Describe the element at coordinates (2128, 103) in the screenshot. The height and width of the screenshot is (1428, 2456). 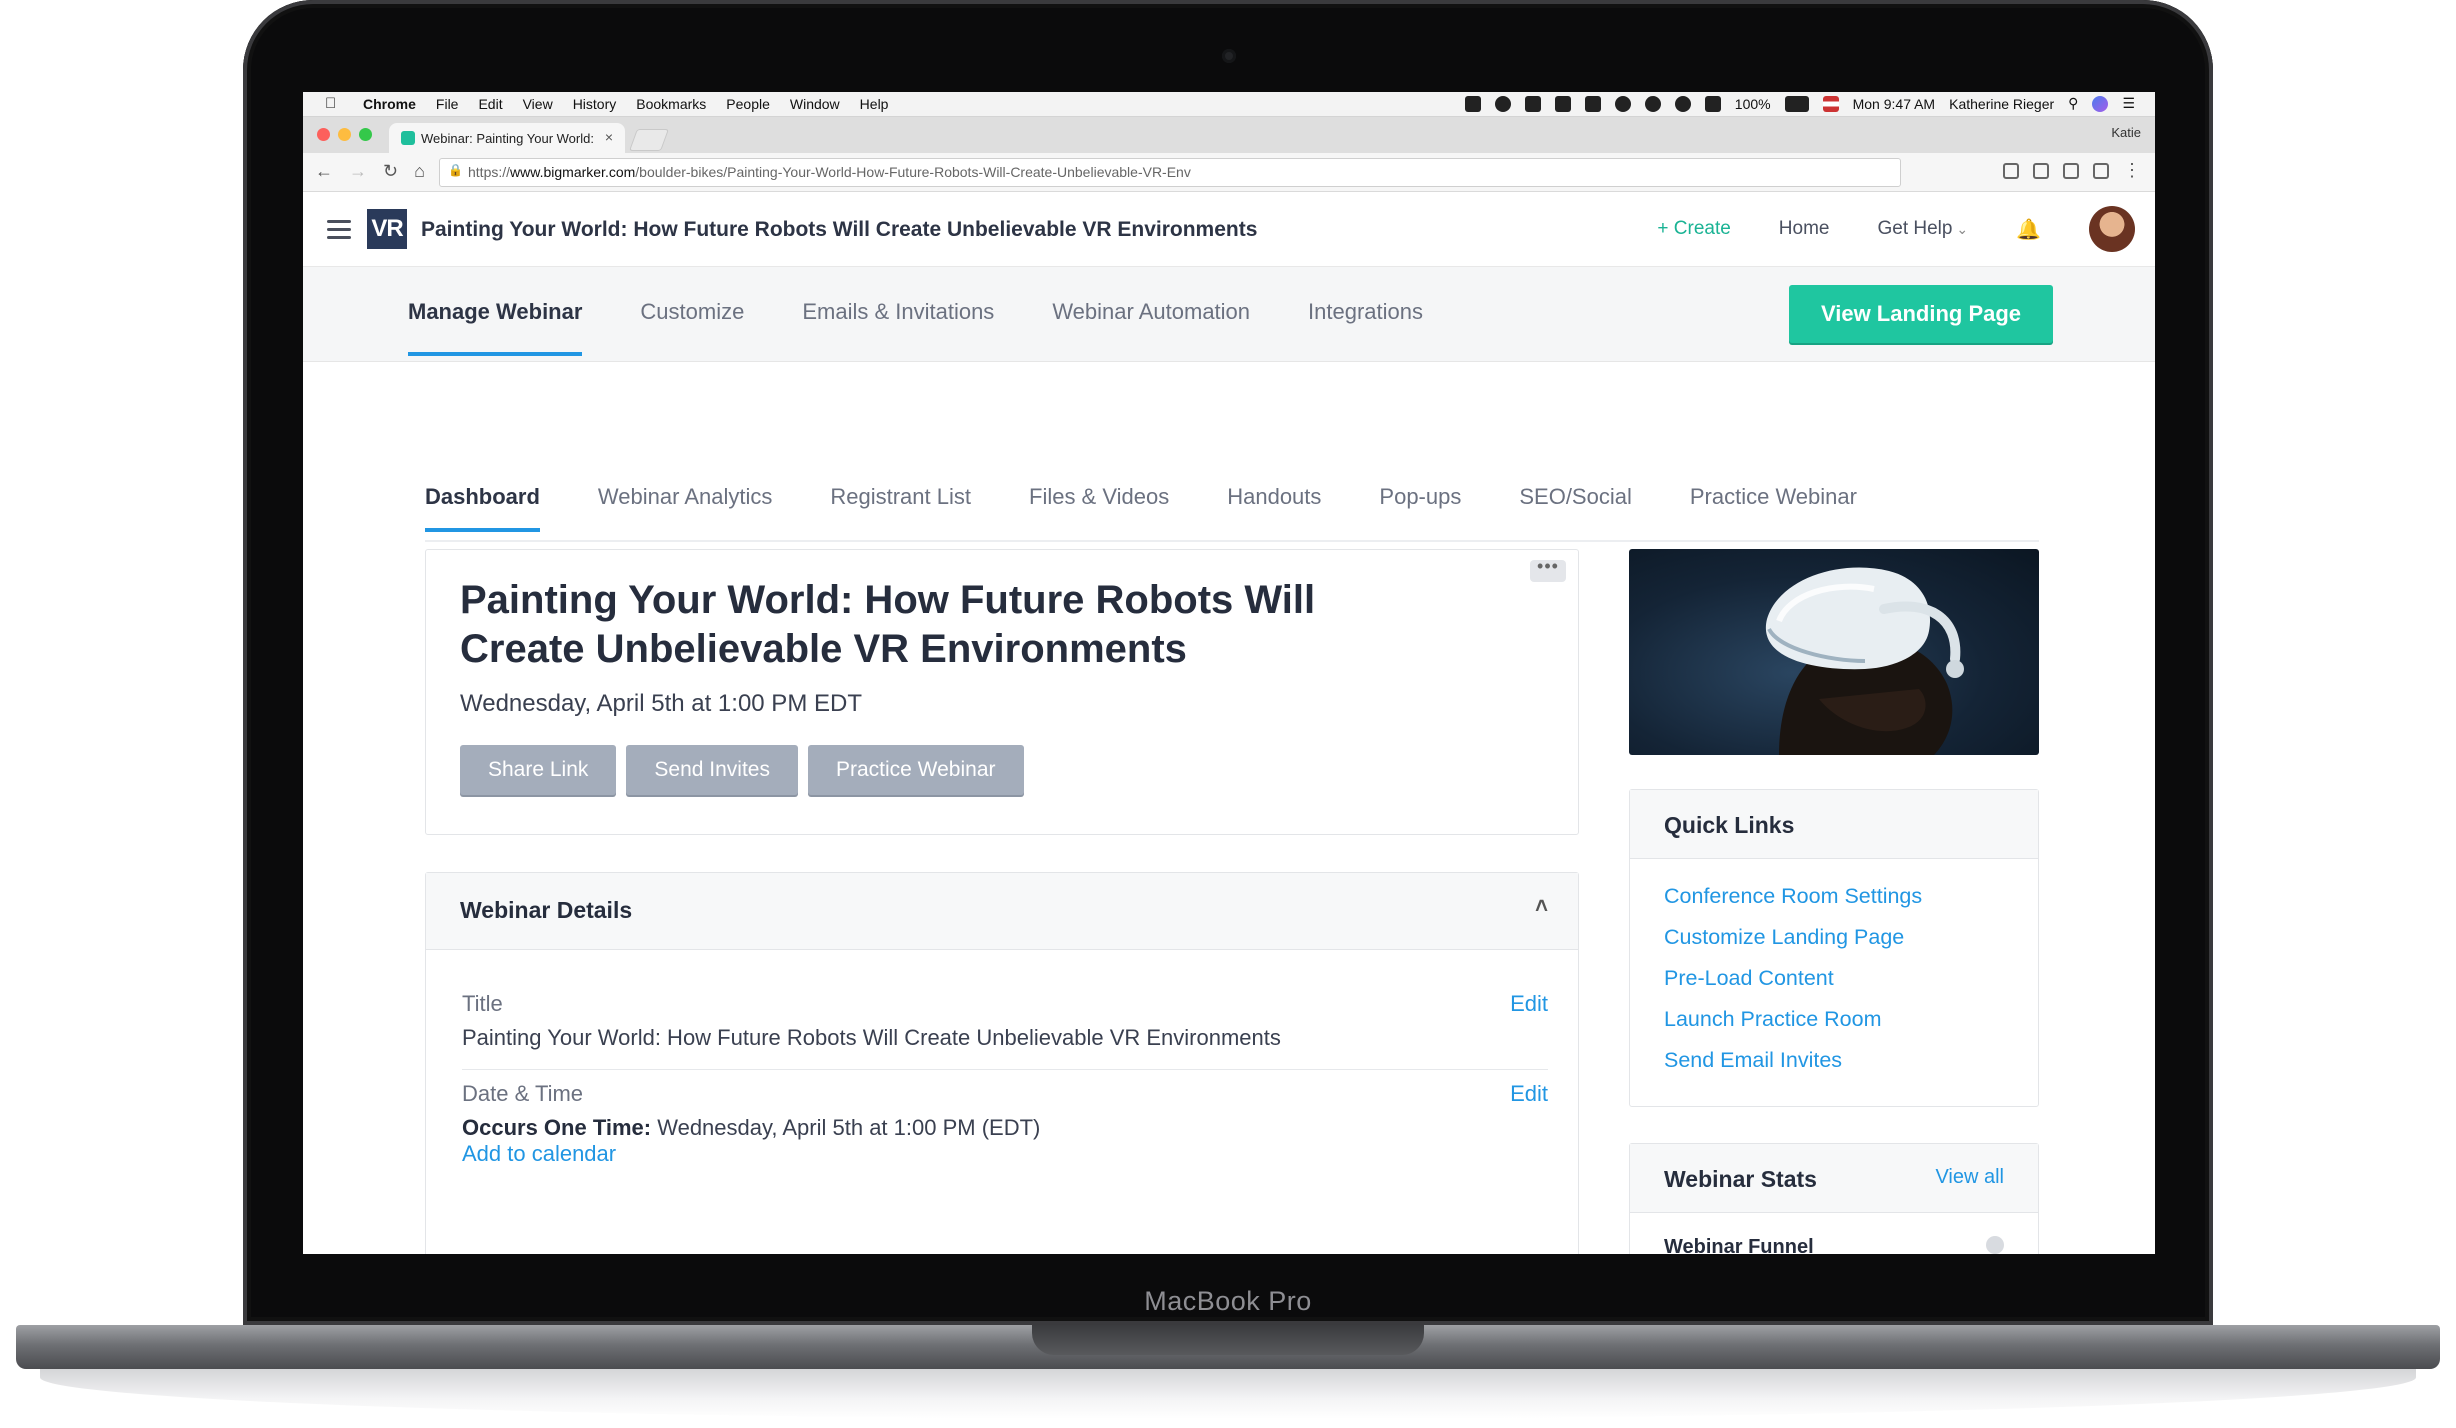
I see `notification-center-icon: ☰` at that location.